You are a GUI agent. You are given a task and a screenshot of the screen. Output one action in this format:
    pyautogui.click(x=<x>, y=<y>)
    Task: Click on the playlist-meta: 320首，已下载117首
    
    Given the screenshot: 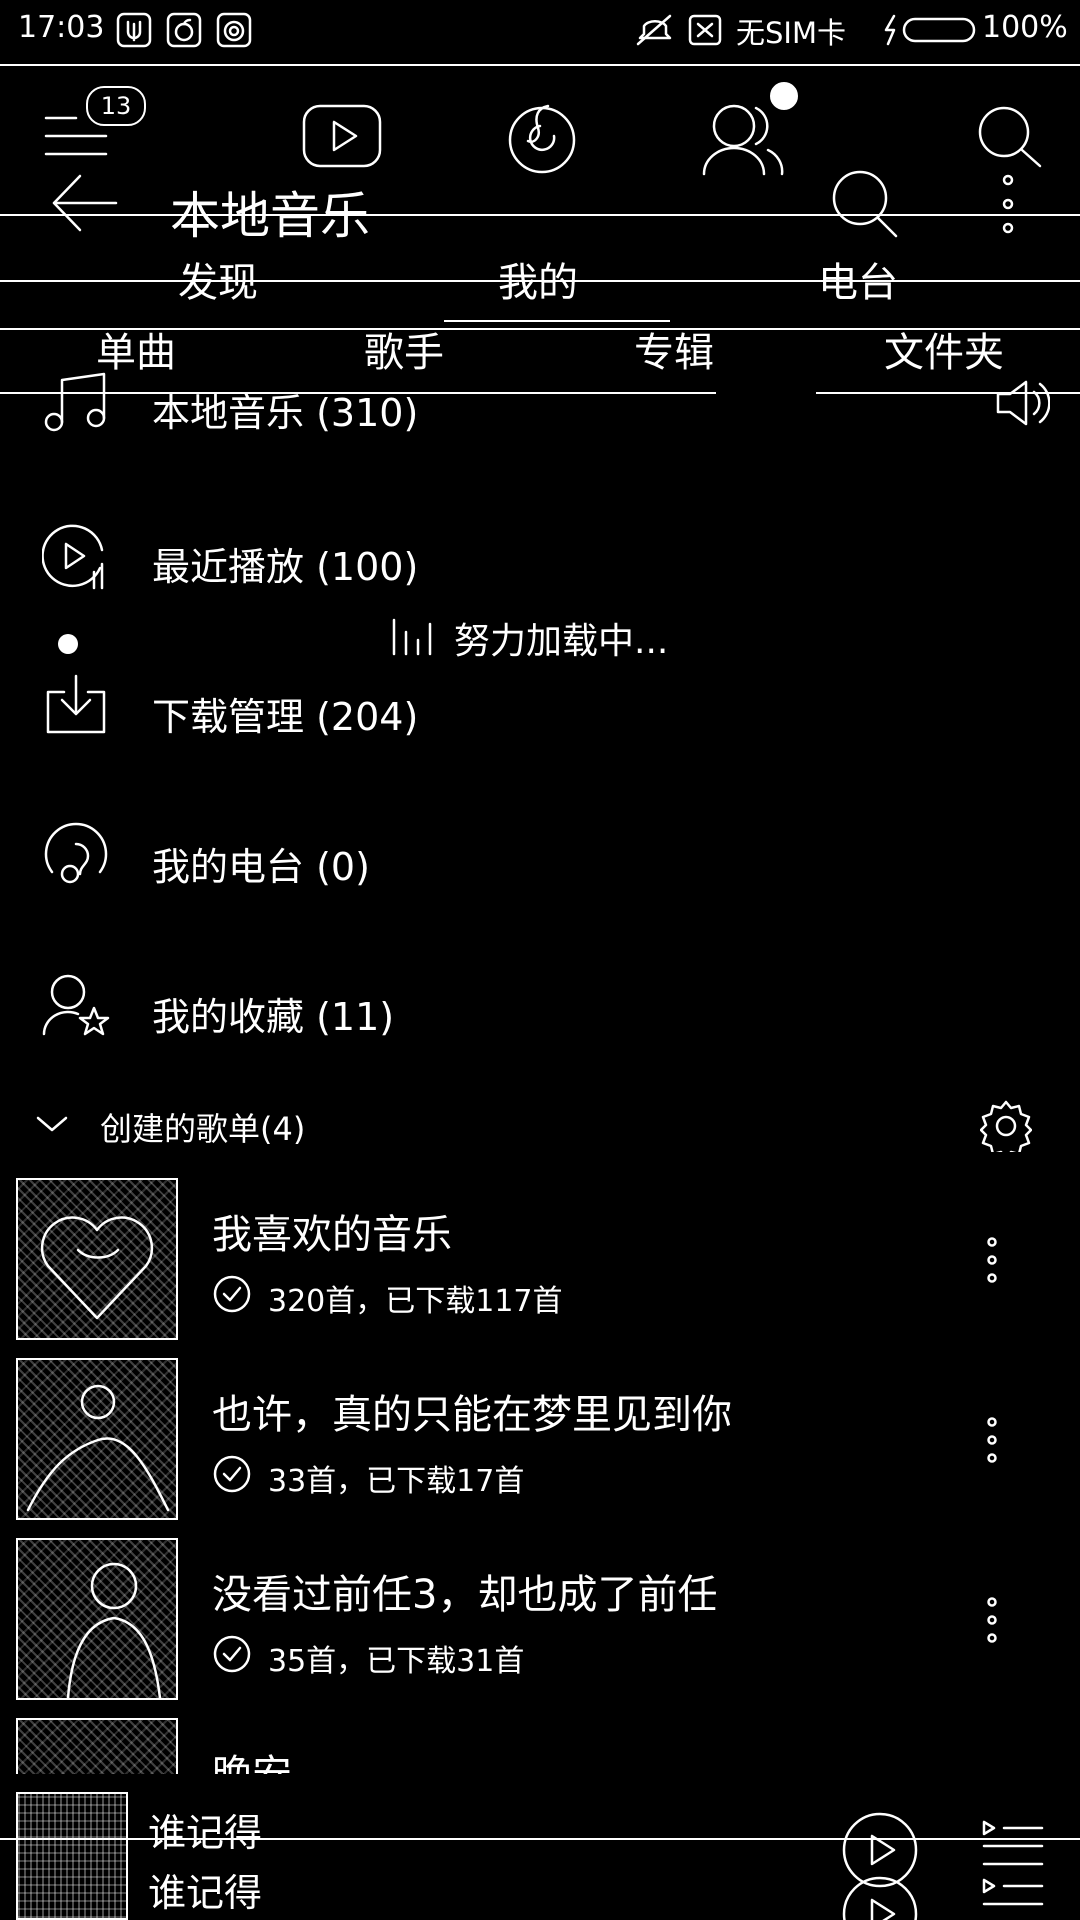 What is the action you would take?
    pyautogui.click(x=415, y=1301)
    